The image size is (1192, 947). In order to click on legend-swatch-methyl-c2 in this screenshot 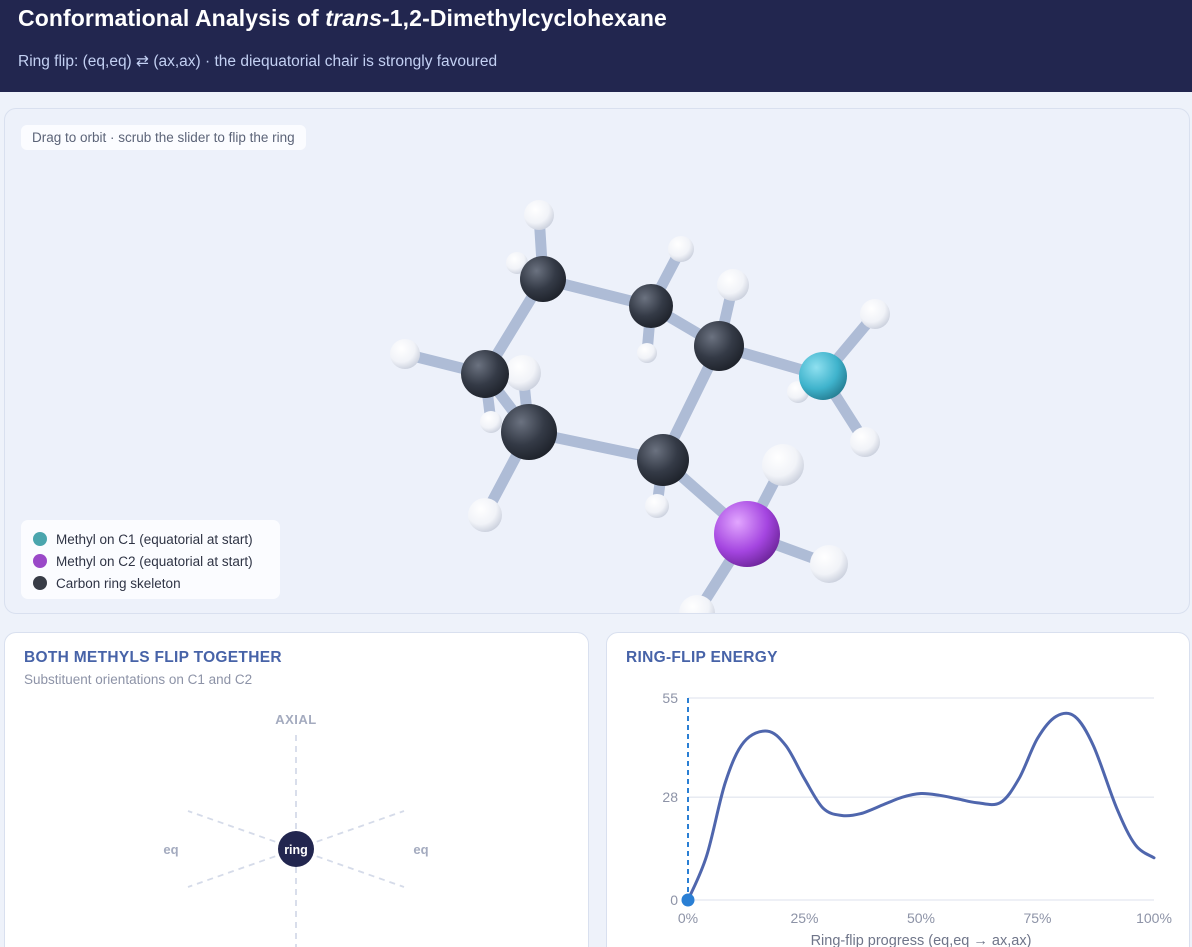, I will do `click(40, 561)`.